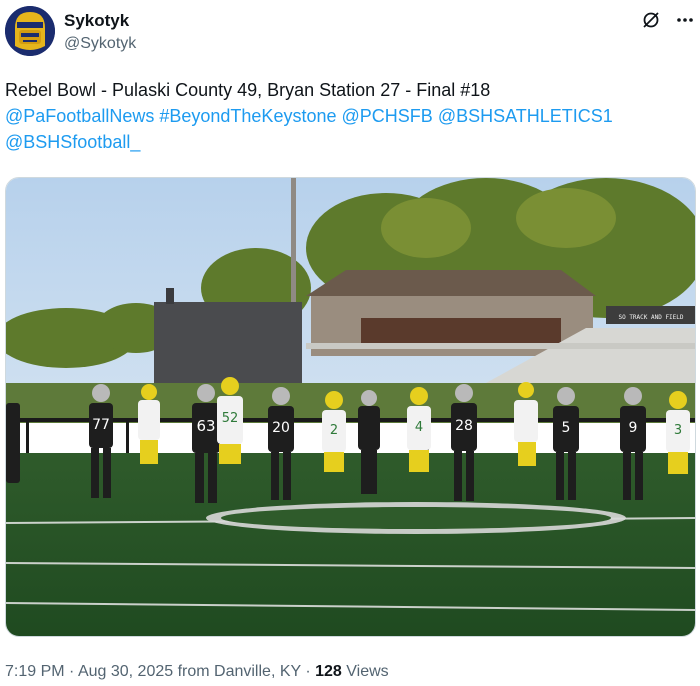 Image resolution: width=700 pixels, height=686 pixels. What do you see at coordinates (100, 21) in the screenshot?
I see `author-display-name: Sykotyk` at bounding box center [100, 21].